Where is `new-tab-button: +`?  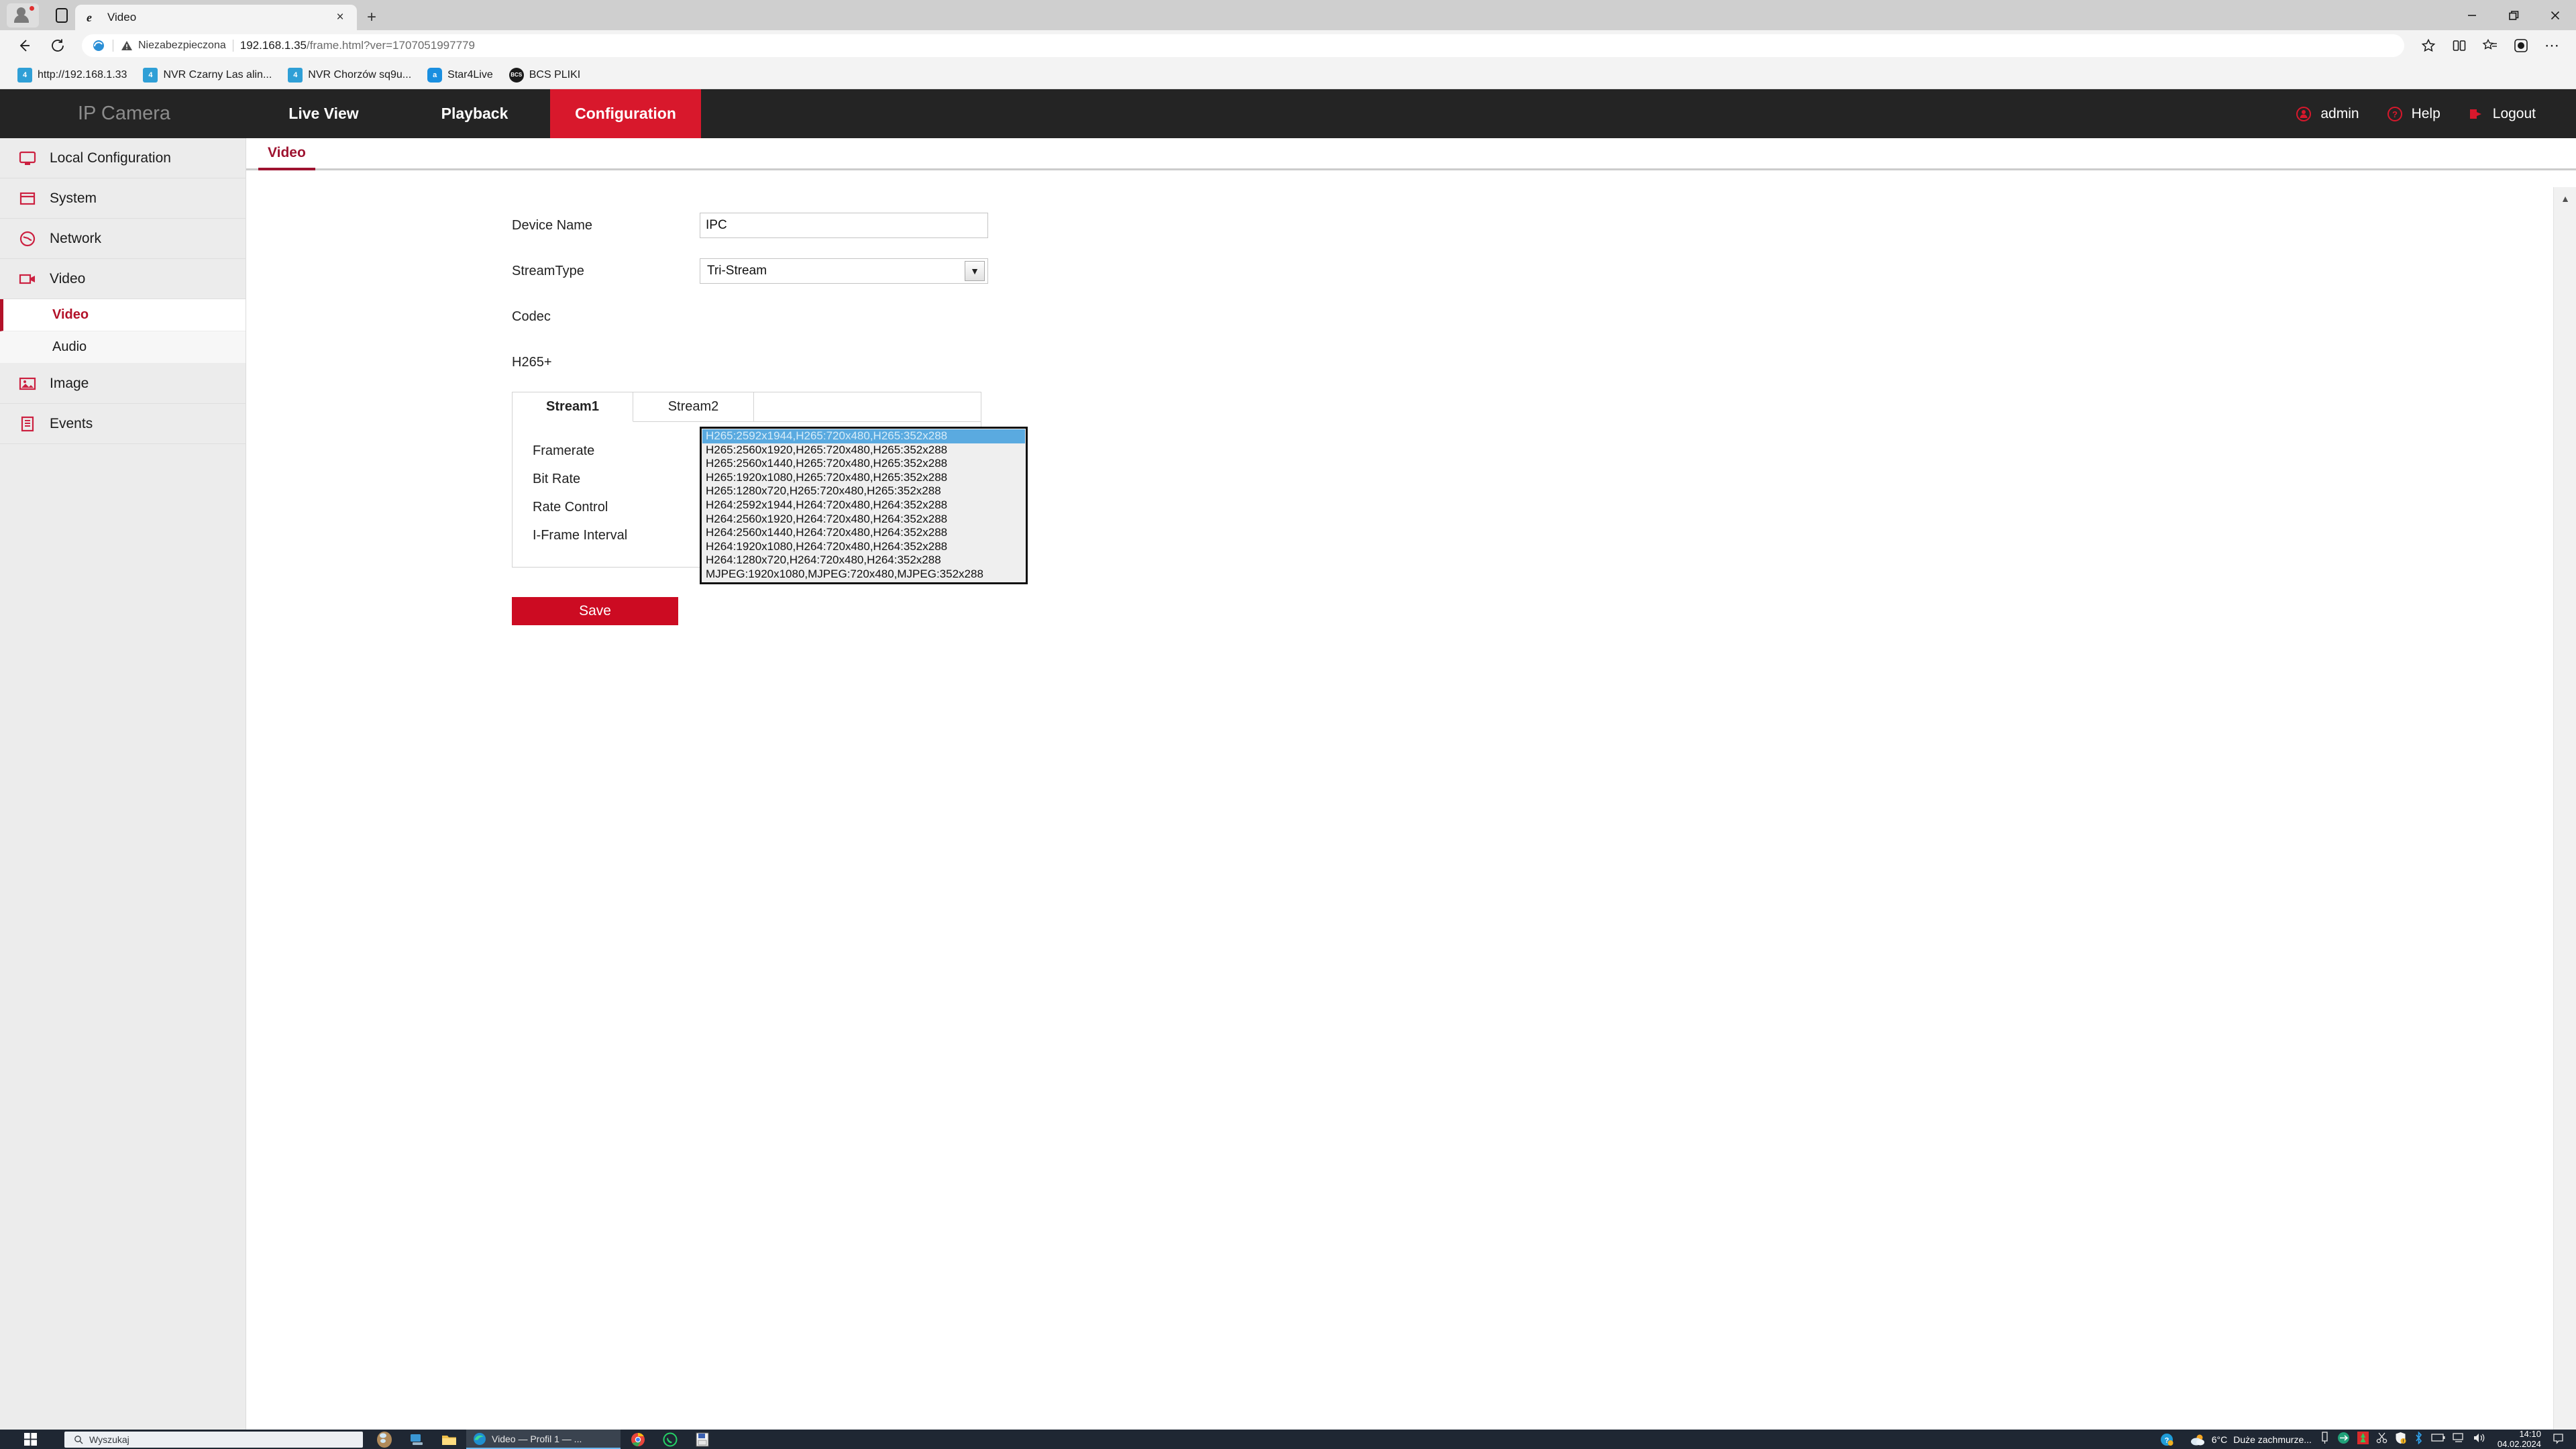 new-tab-button: + is located at coordinates (371, 17).